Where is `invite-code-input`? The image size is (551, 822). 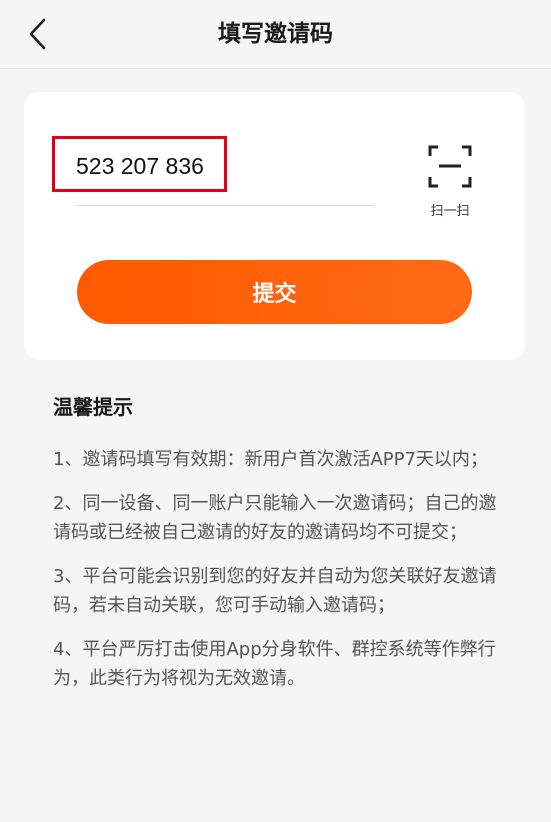 invite-code-input is located at coordinates (196, 166).